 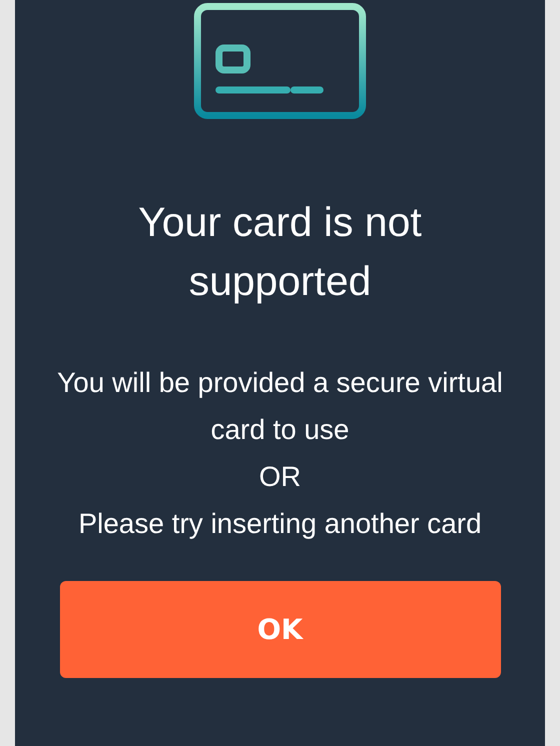 I want to click on ok-button: OK, so click(x=280, y=629).